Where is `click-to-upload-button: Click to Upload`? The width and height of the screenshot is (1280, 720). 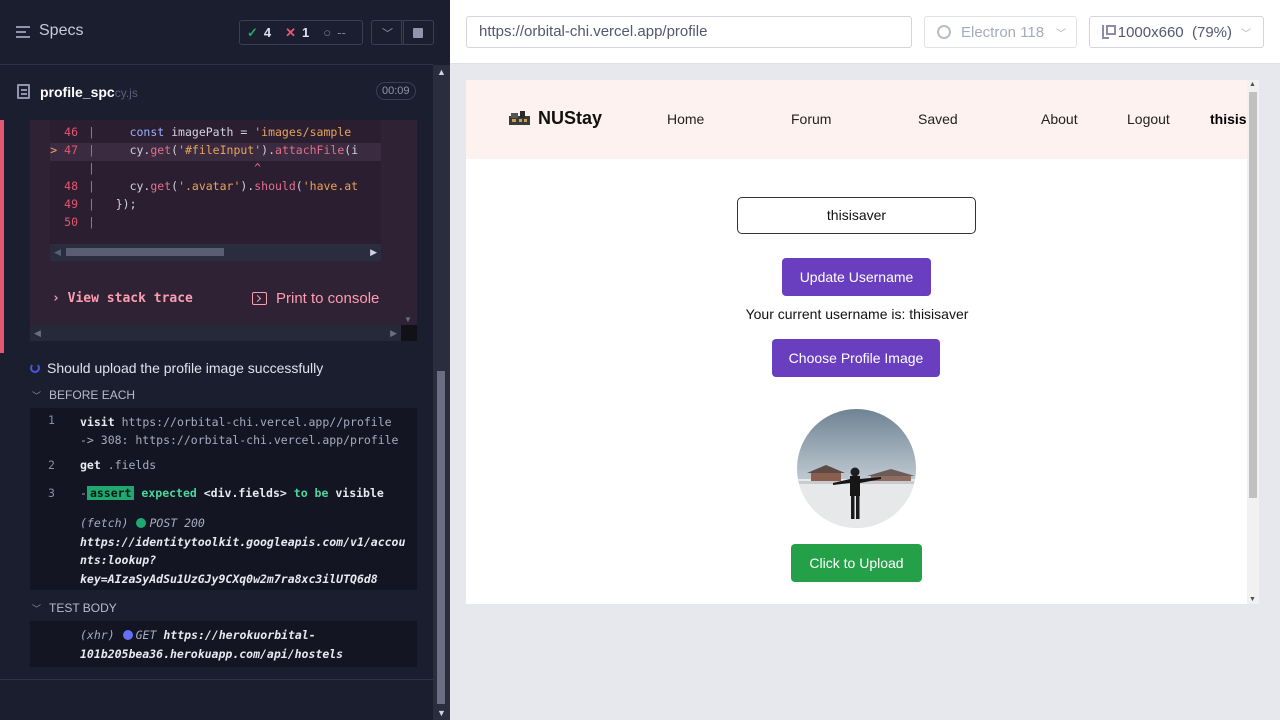 click-to-upload-button: Click to Upload is located at coordinates (856, 563).